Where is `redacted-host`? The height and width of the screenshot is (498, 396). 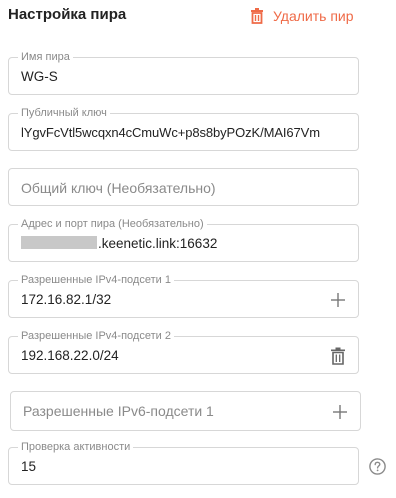 redacted-host is located at coordinates (59, 242).